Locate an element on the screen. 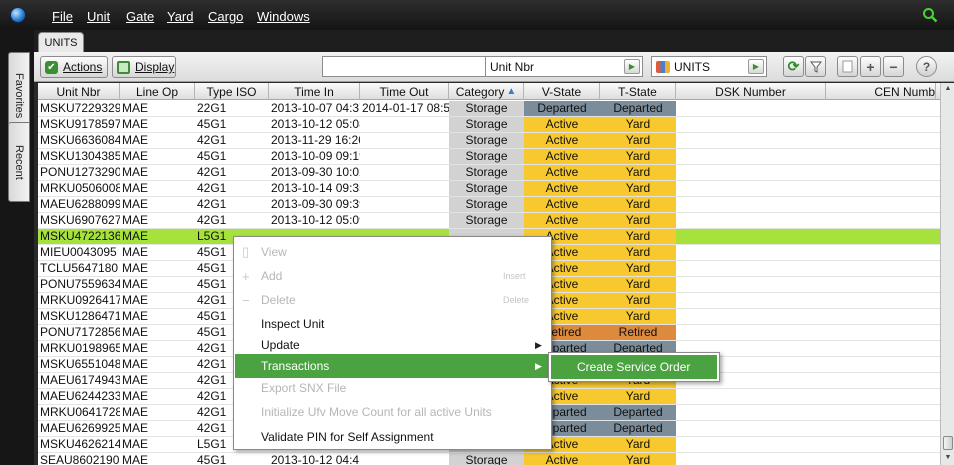 The image size is (954, 465). col-category: Category ▲ is located at coordinates (486, 91).